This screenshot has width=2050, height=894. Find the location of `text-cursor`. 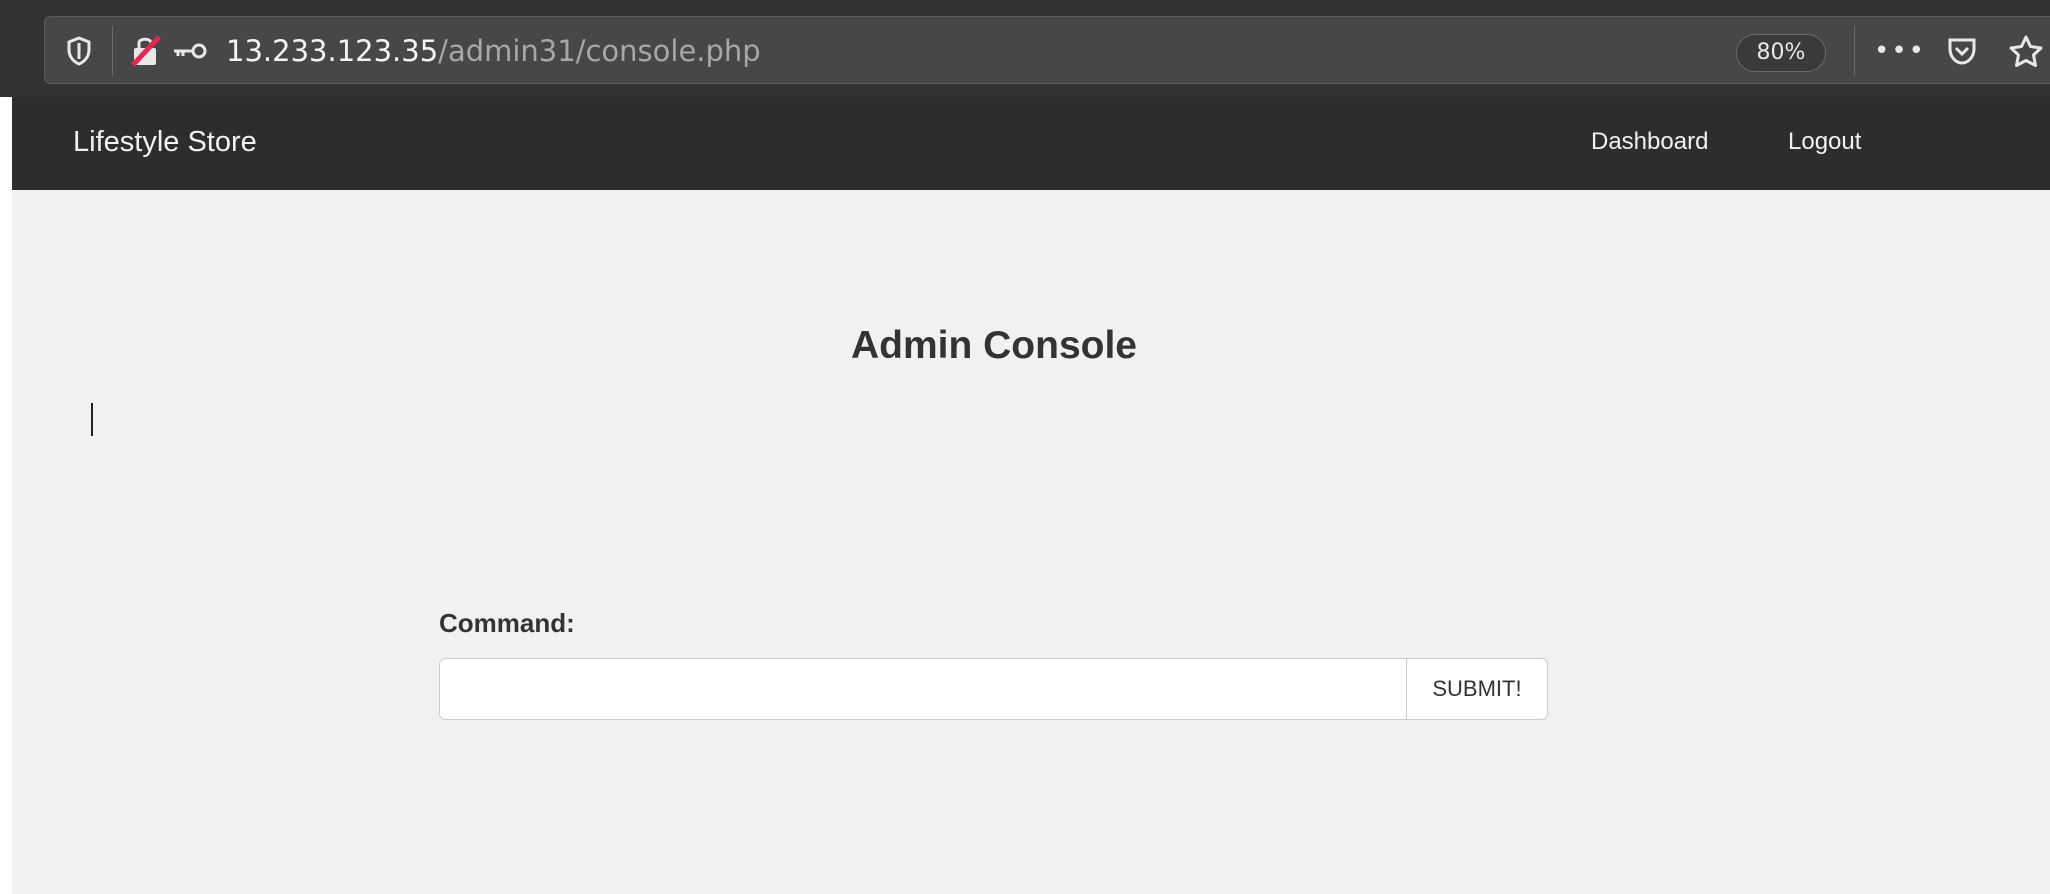

text-cursor is located at coordinates (92, 419).